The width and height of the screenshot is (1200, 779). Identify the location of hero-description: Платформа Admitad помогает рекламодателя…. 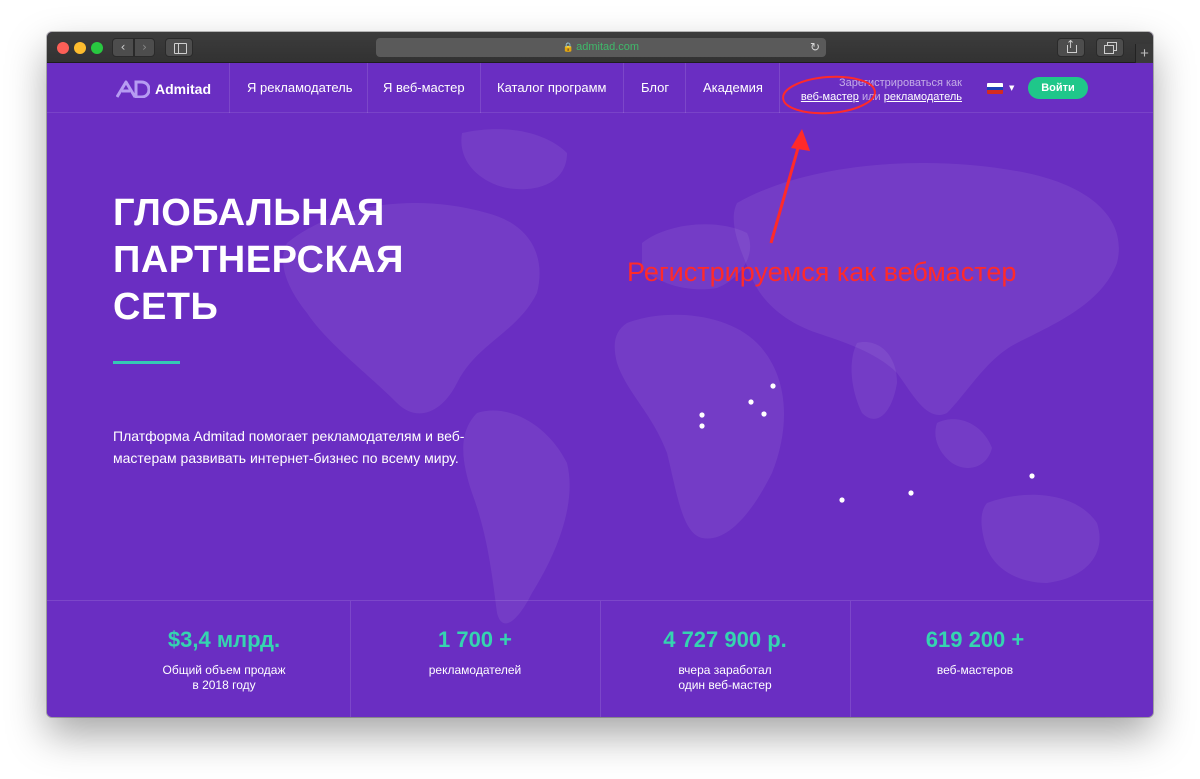
(289, 447).